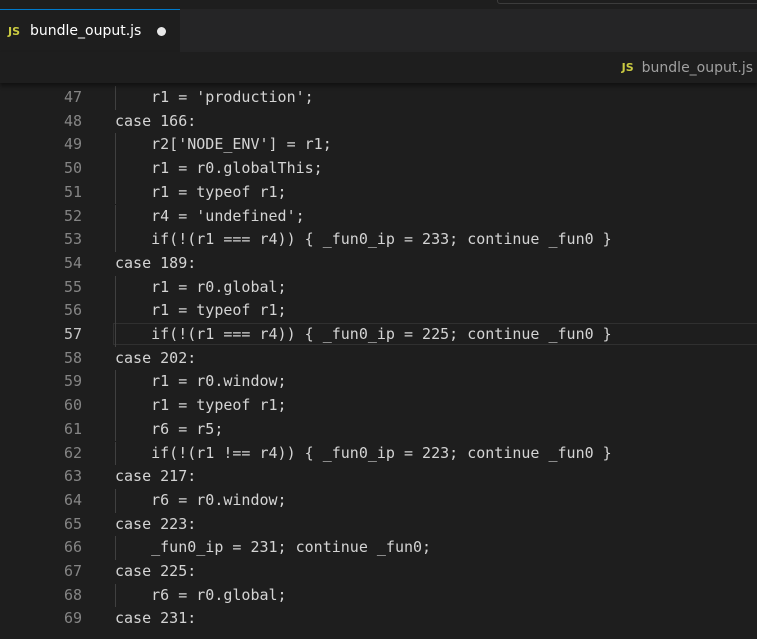 This screenshot has width=757, height=639. Describe the element at coordinates (72, 594) in the screenshot. I see `line-number: 68` at that location.